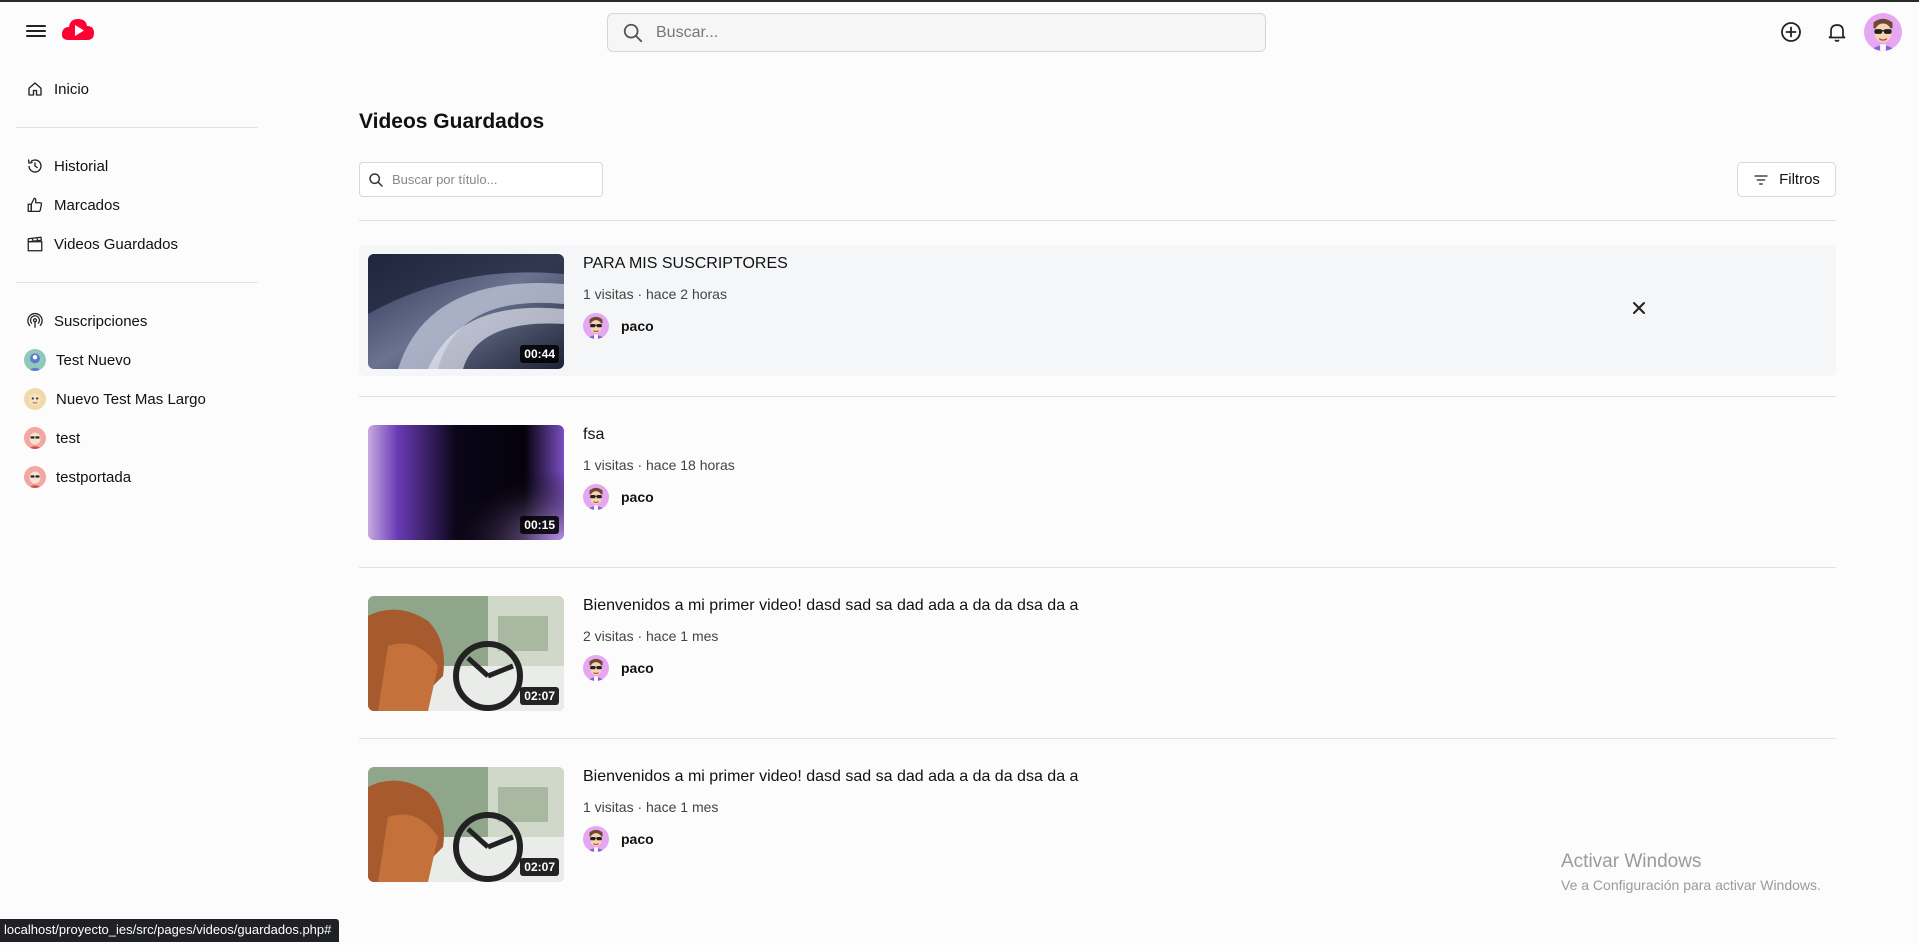 This screenshot has width=1919, height=945. What do you see at coordinates (1631, 861) in the screenshot?
I see `watermark-title: Activar Windows` at bounding box center [1631, 861].